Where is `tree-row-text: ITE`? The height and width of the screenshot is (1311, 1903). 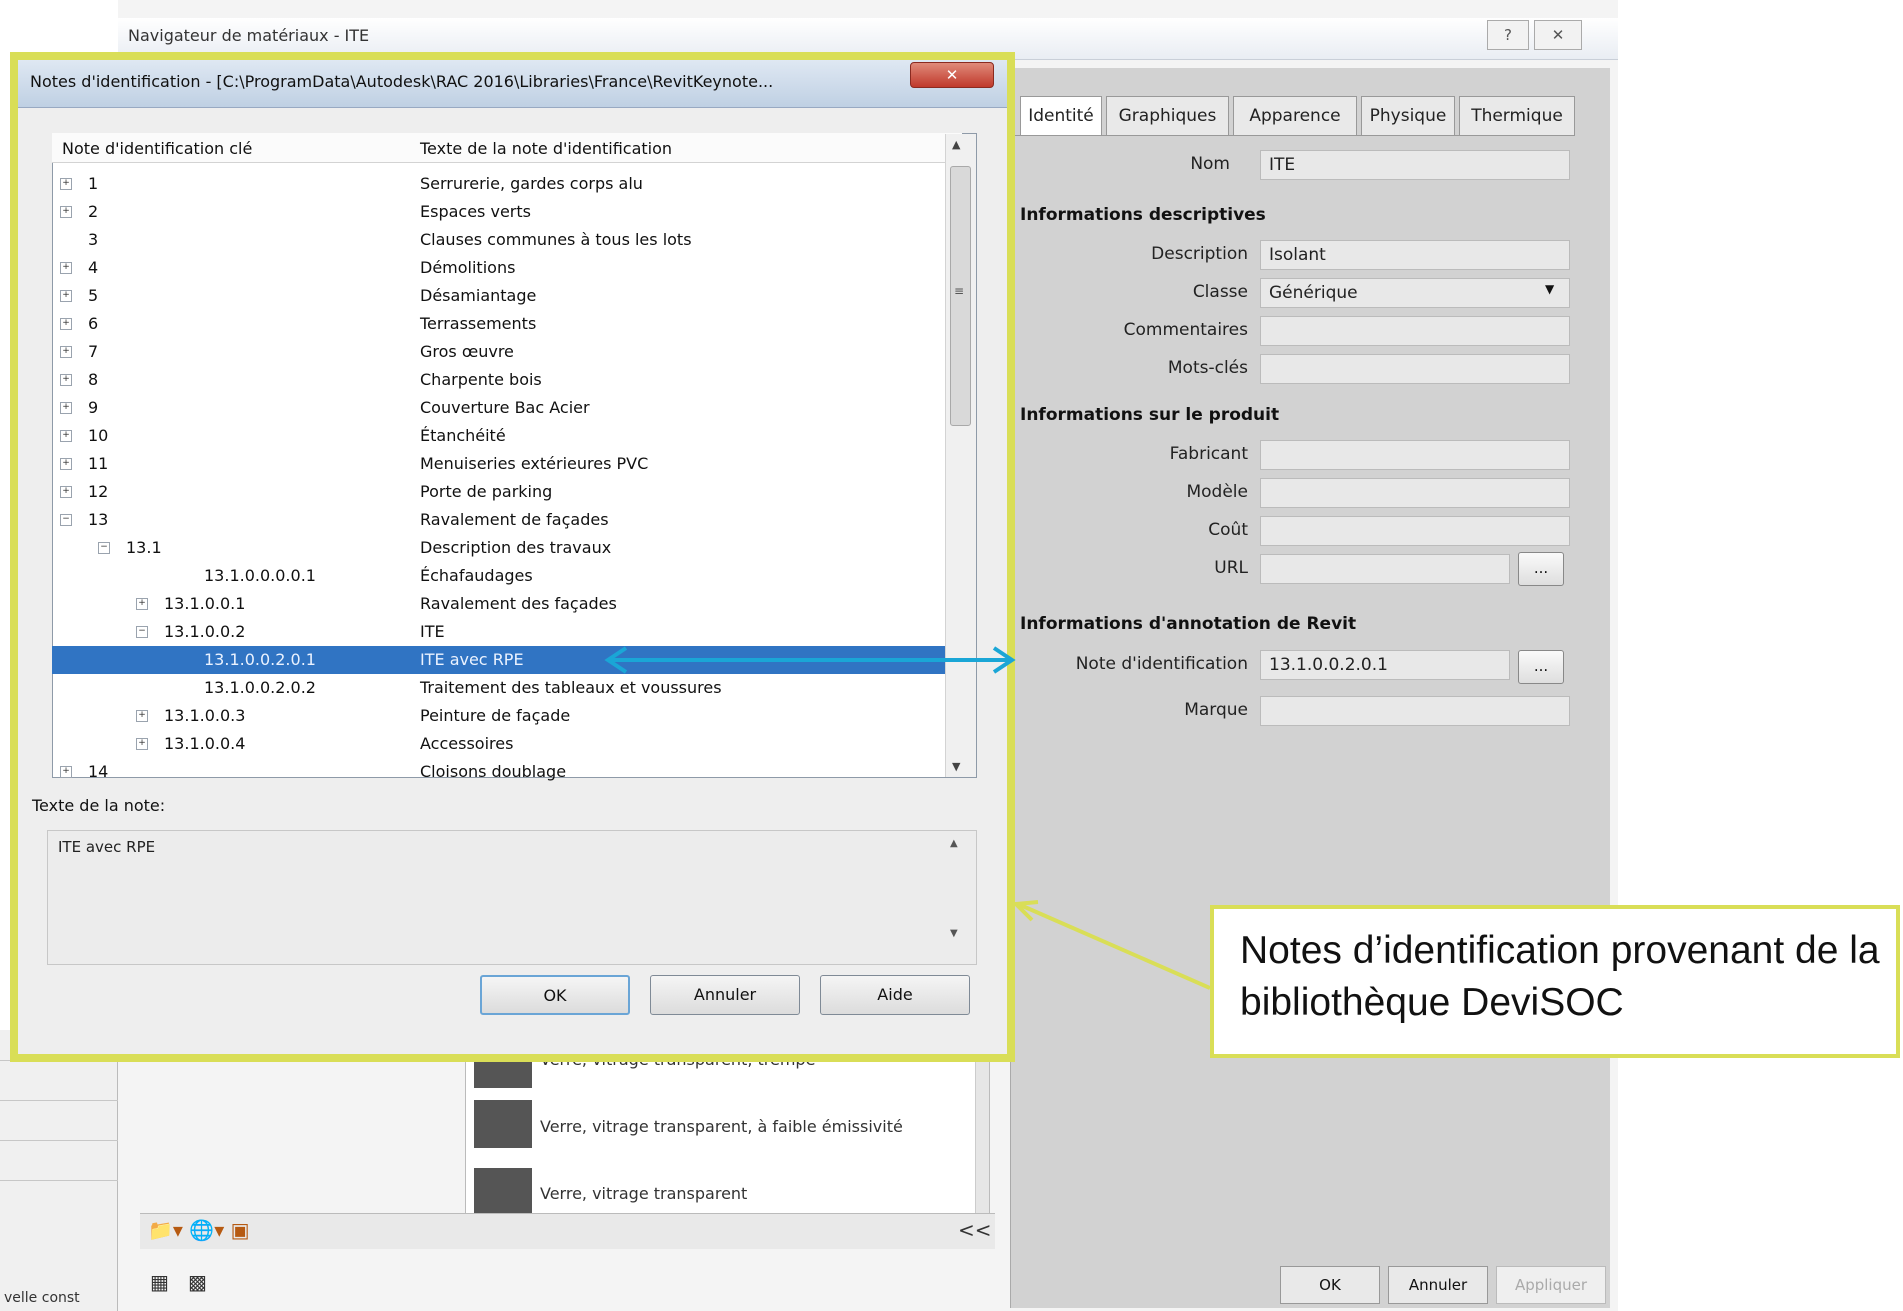
tree-row-text: ITE is located at coordinates (432, 631).